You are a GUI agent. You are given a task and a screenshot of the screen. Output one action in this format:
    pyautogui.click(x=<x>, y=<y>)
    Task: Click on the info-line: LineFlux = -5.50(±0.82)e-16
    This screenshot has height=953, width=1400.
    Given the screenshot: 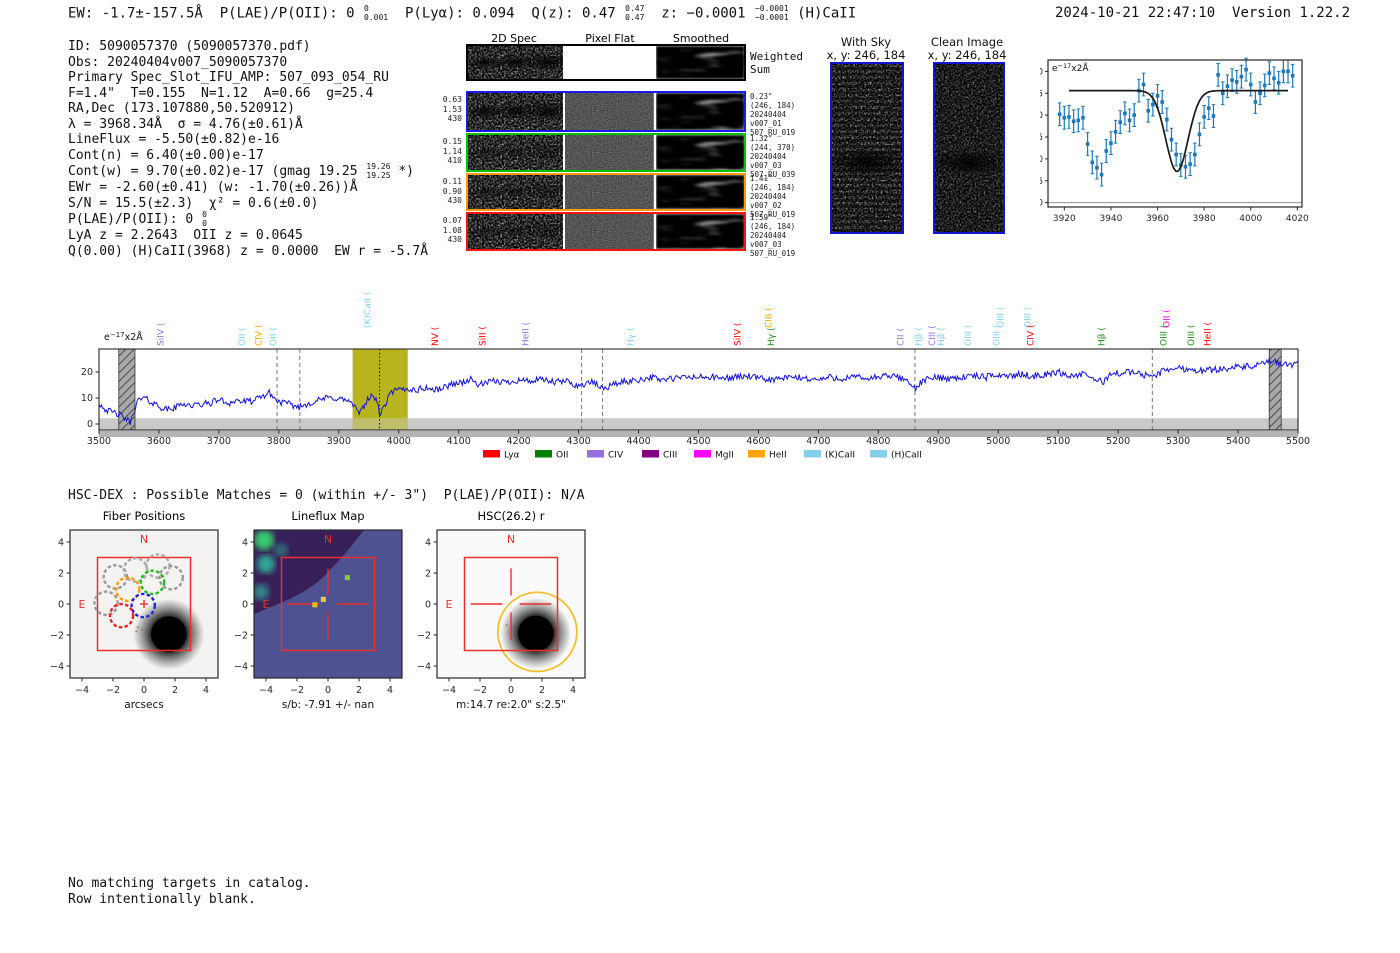 What is the action you would take?
    pyautogui.click(x=248, y=140)
    